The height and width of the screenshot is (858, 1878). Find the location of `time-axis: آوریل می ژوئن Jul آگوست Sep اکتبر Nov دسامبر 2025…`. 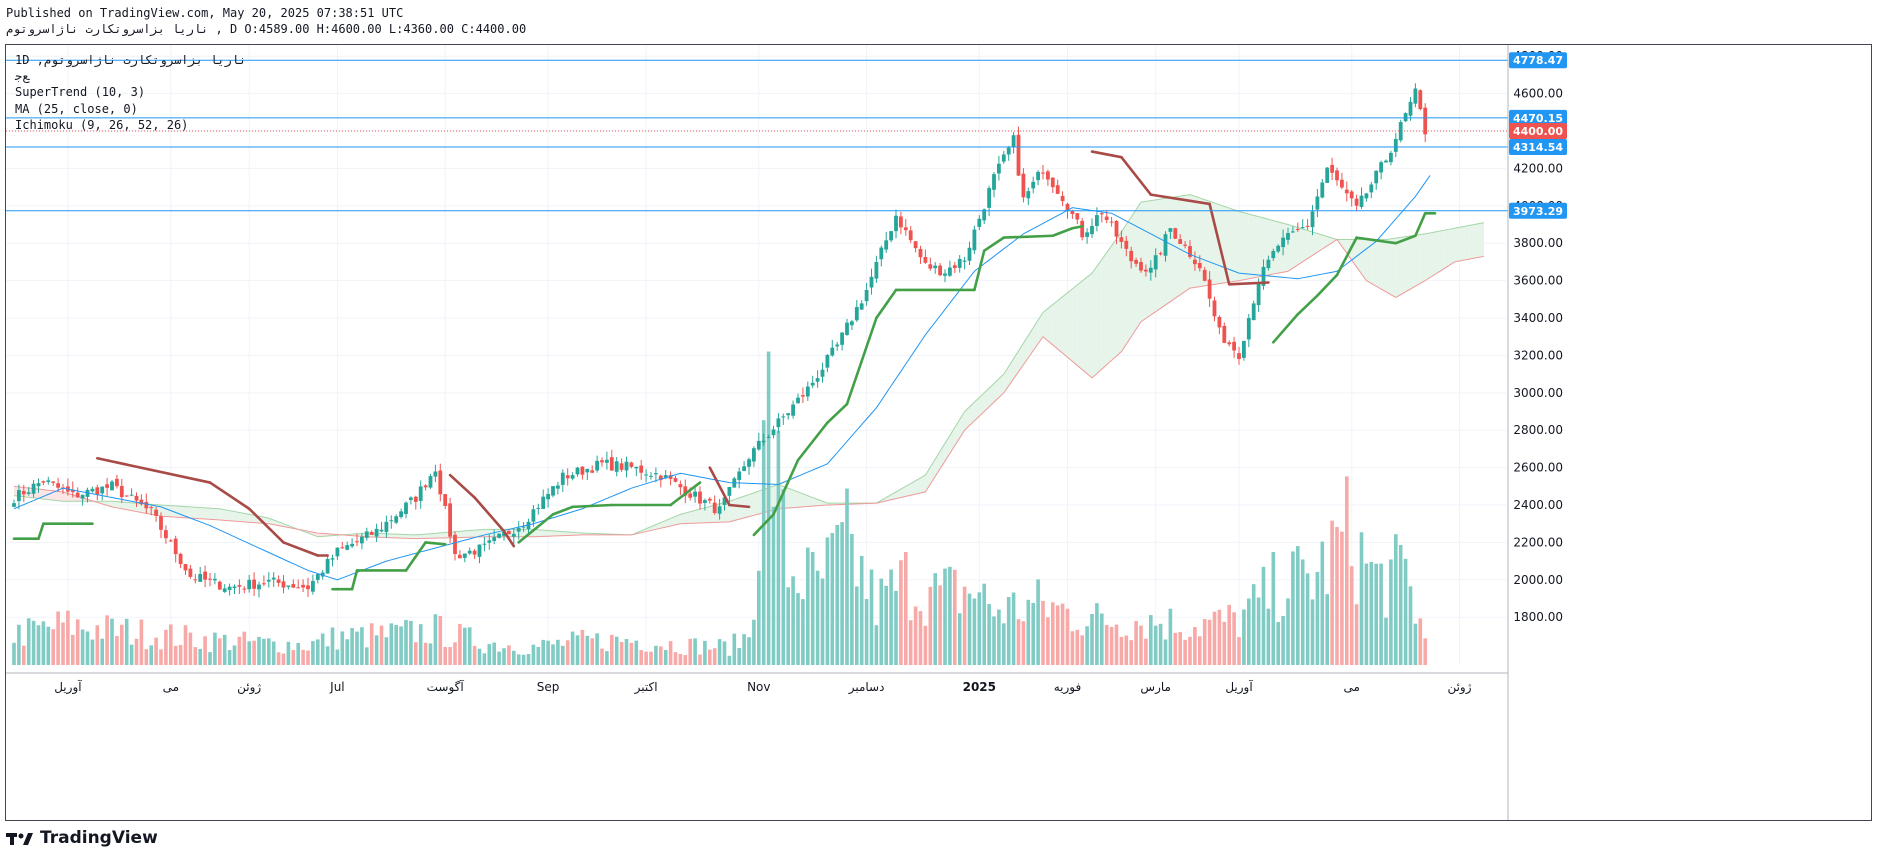

time-axis: آوریل می ژوئن Jul آگوست Sep اکتبر Nov دسامبر 2025… is located at coordinates (763, 687).